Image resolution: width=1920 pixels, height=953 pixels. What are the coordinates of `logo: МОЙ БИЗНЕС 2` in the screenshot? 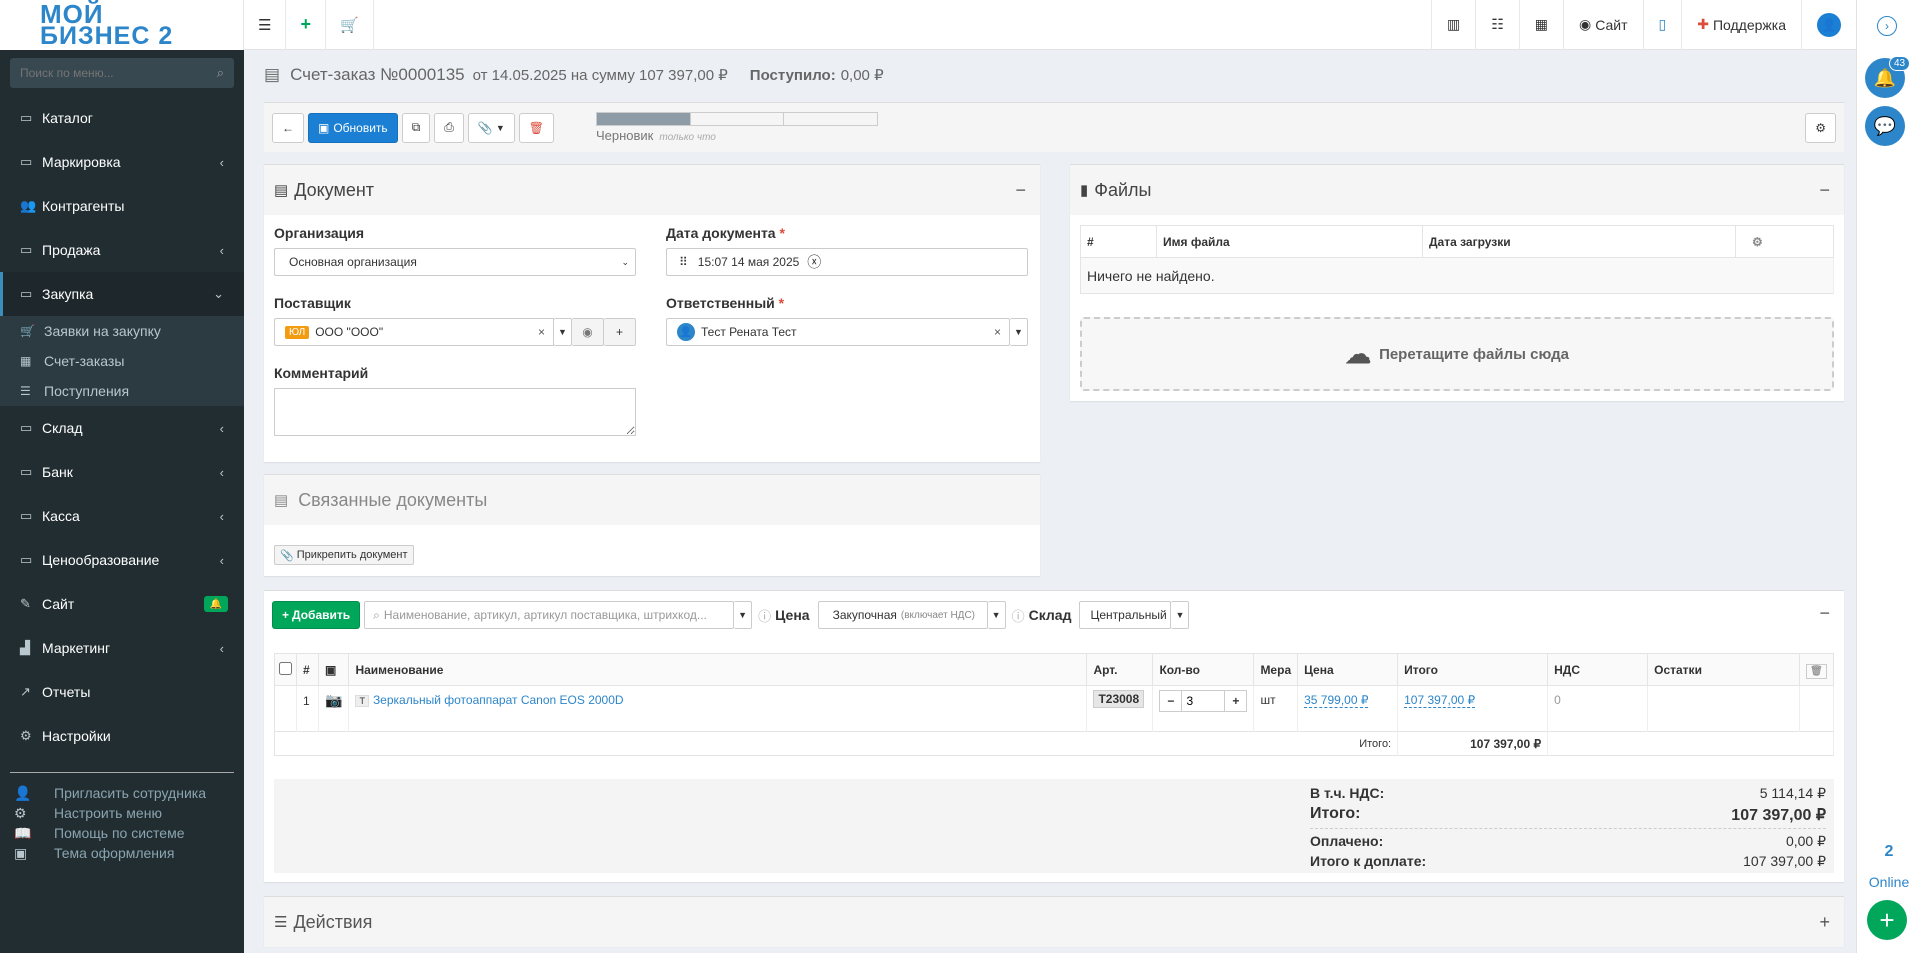 It's located at (122, 25).